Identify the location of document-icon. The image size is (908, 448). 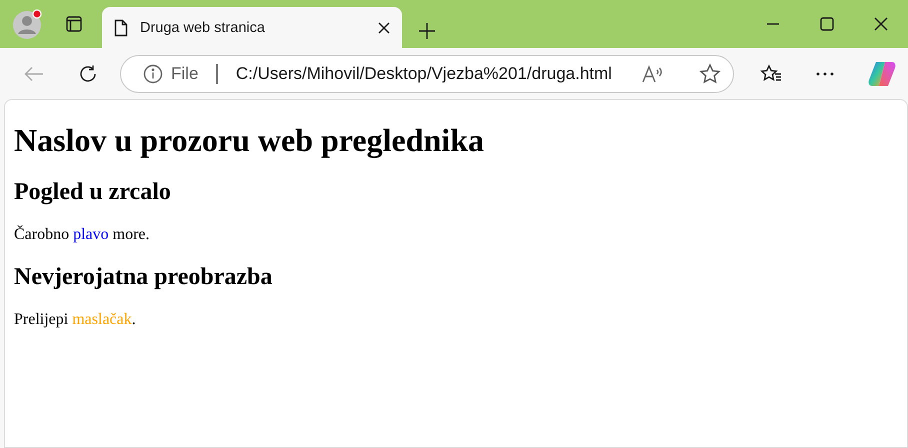
(121, 27).